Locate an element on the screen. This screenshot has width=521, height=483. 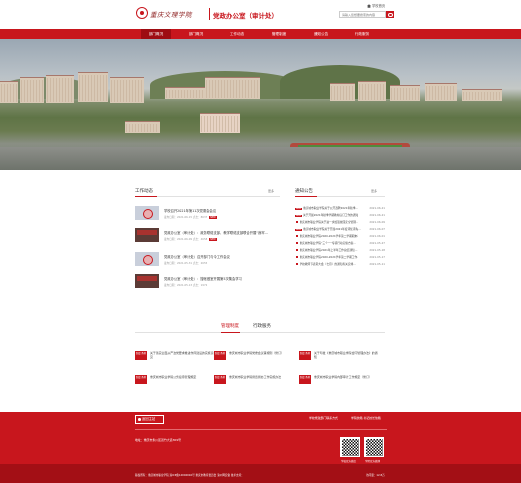
school-logo-text: 重庆文理学院 is located at coordinates (171, 14).